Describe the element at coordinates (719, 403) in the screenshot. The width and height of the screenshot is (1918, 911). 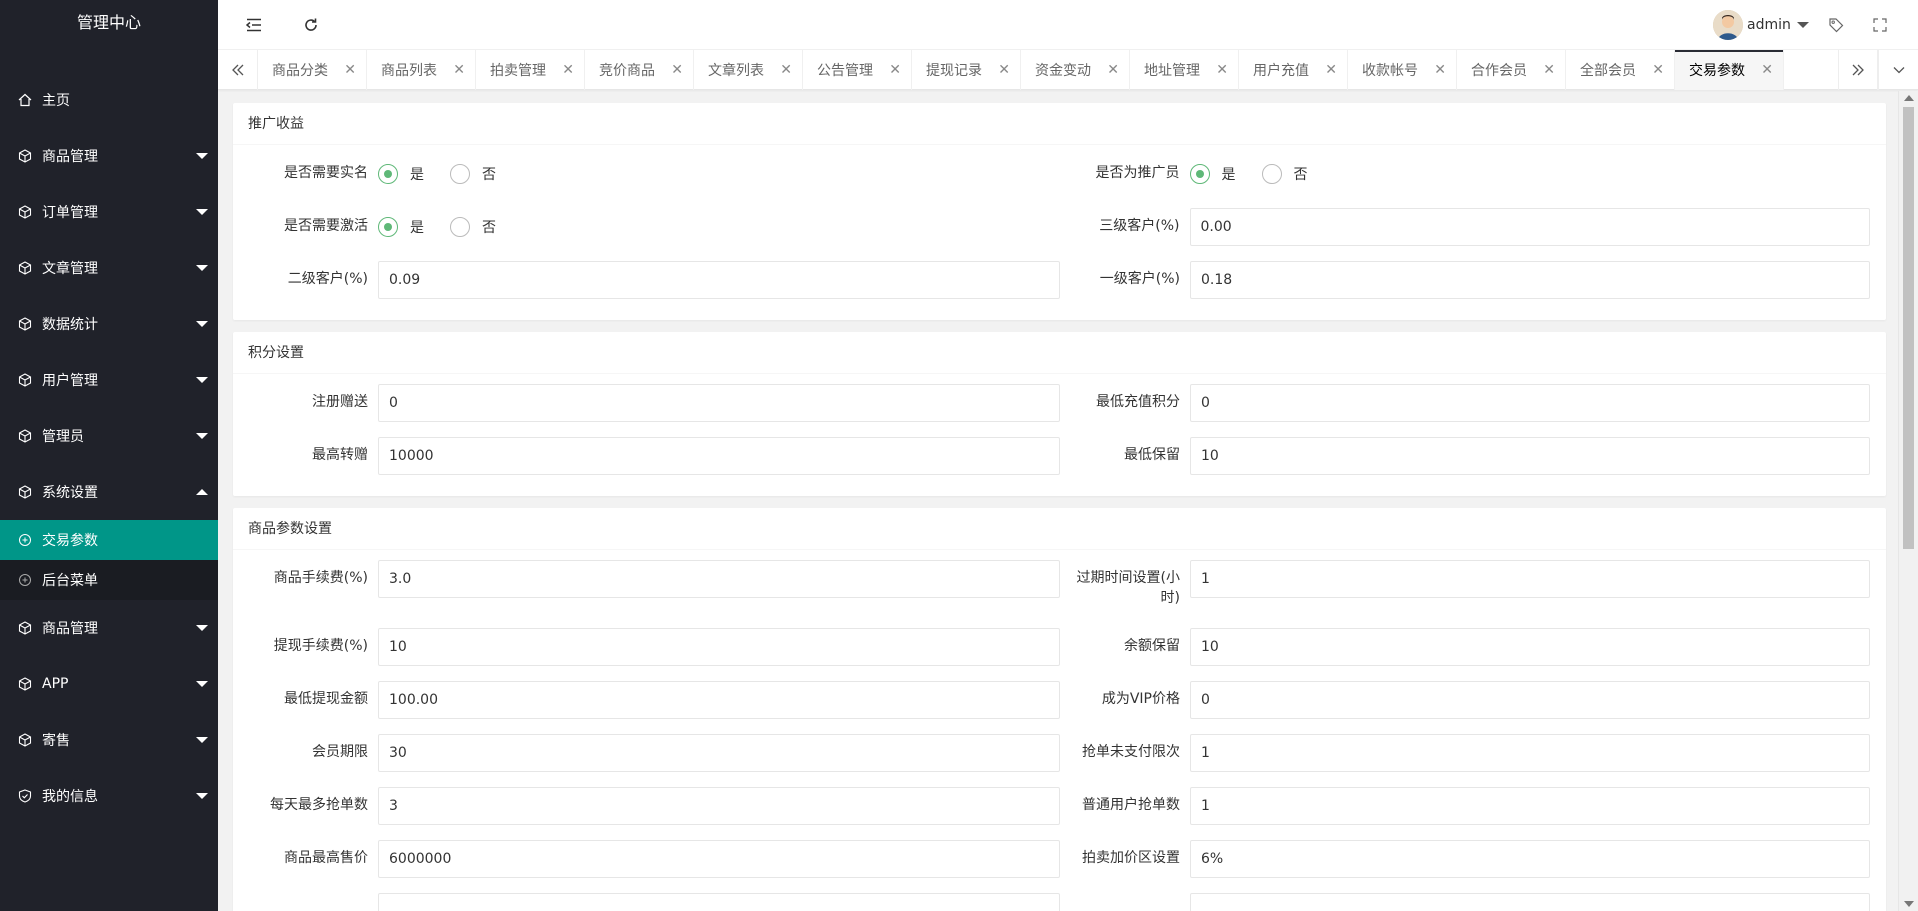
I see `register-gift-input: 0` at that location.